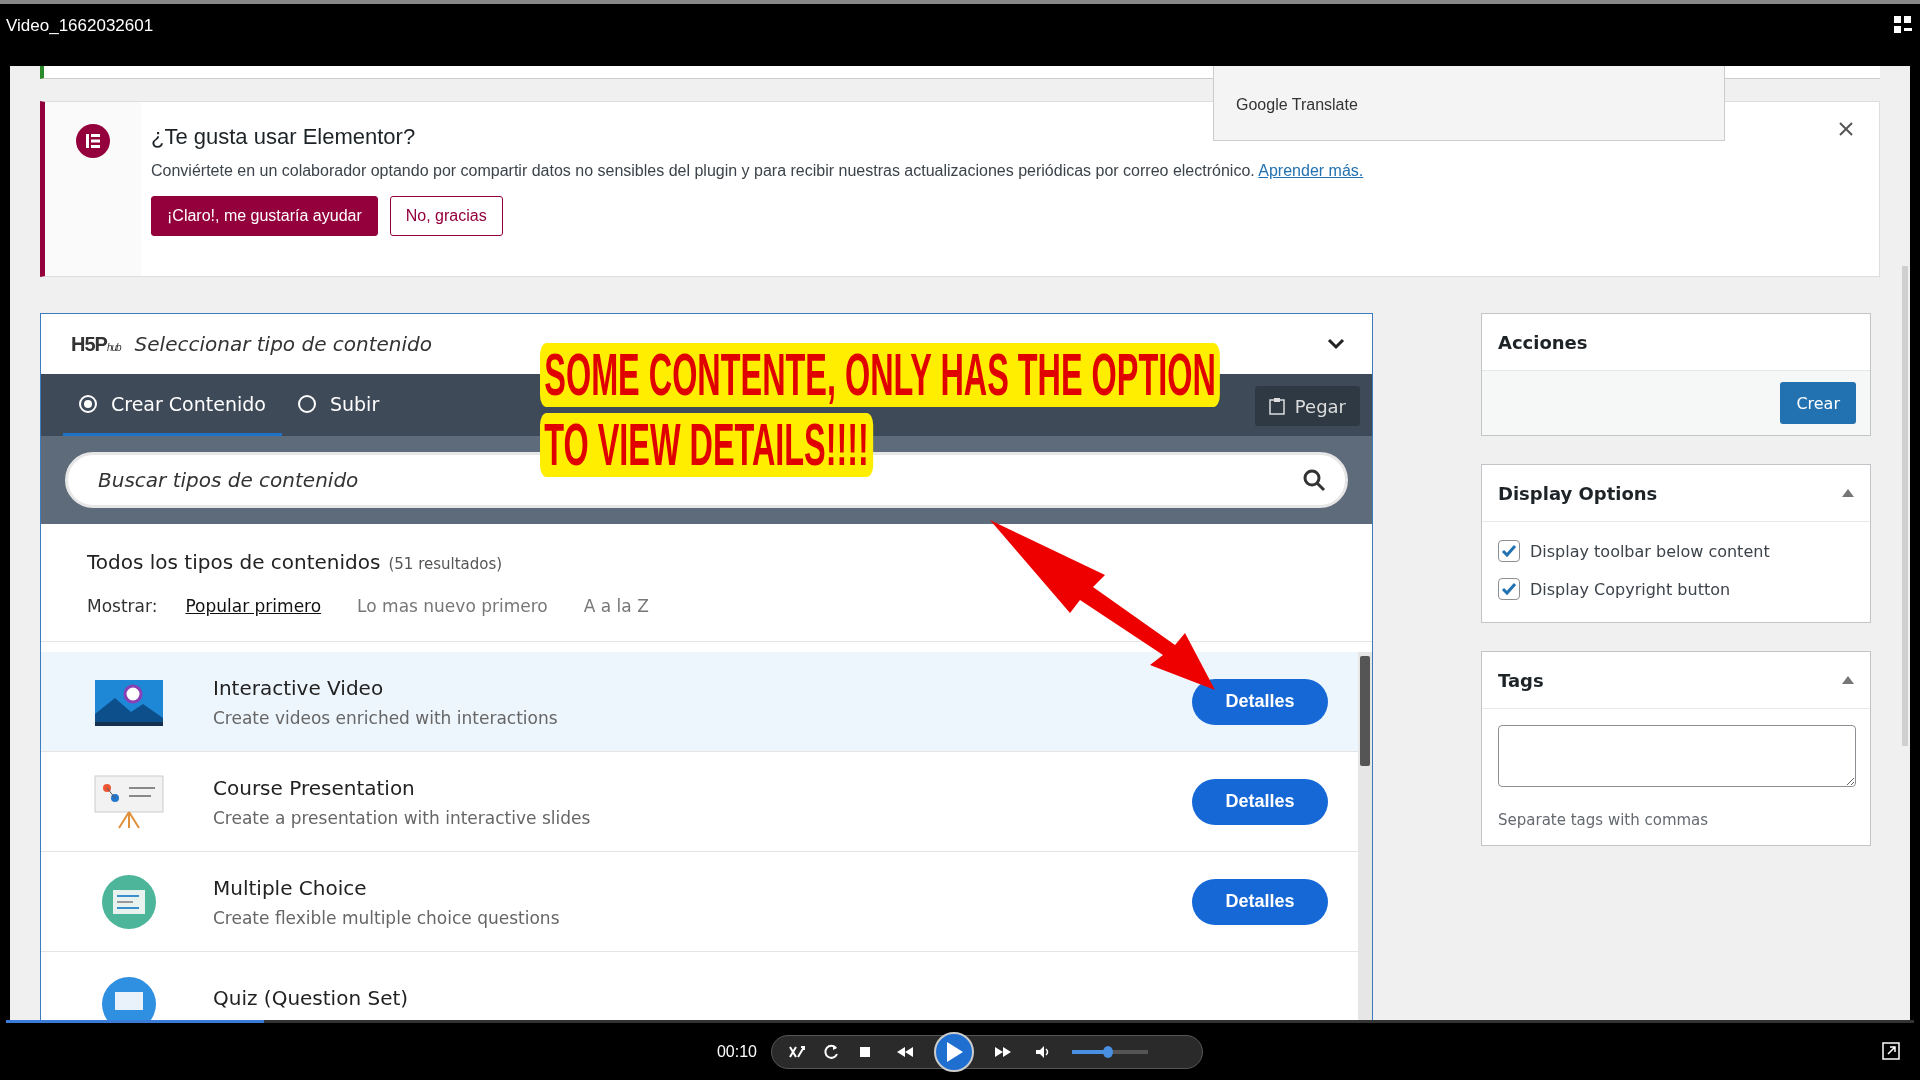 Image resolution: width=1920 pixels, height=1080 pixels. What do you see at coordinates (1818, 403) in the screenshot?
I see `create-button: Crear` at bounding box center [1818, 403].